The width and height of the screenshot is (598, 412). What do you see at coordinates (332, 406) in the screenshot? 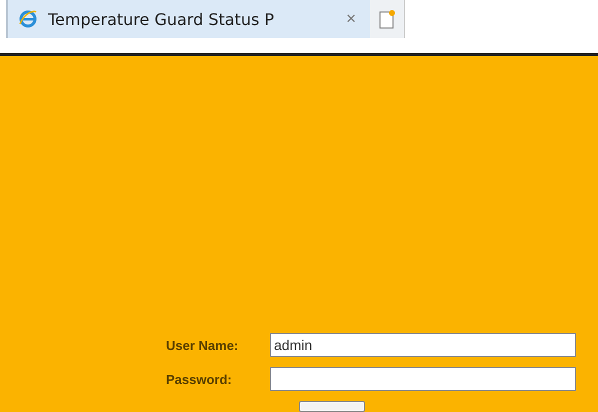
I see `submit-button` at bounding box center [332, 406].